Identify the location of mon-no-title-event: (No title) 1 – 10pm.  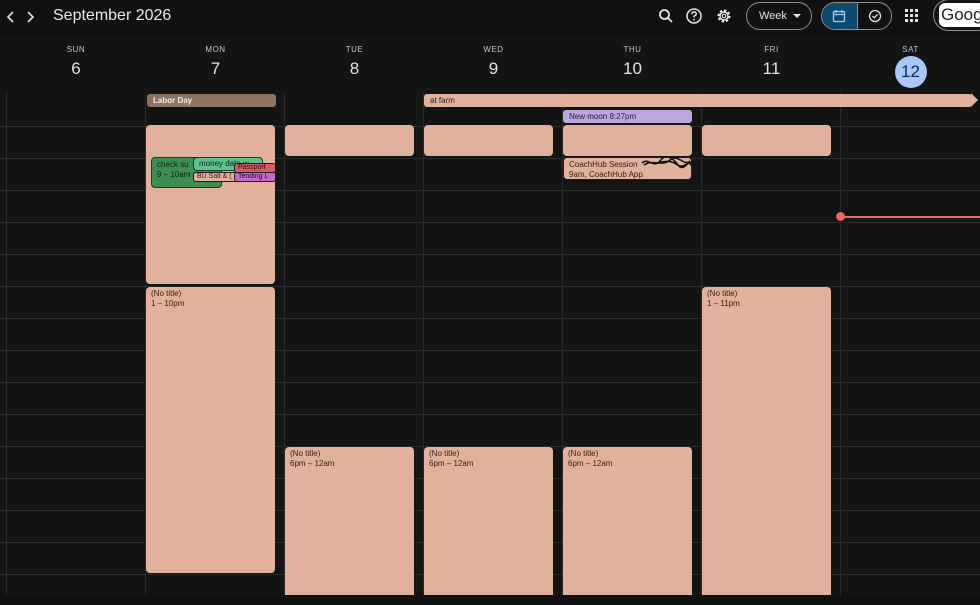
(210, 430).